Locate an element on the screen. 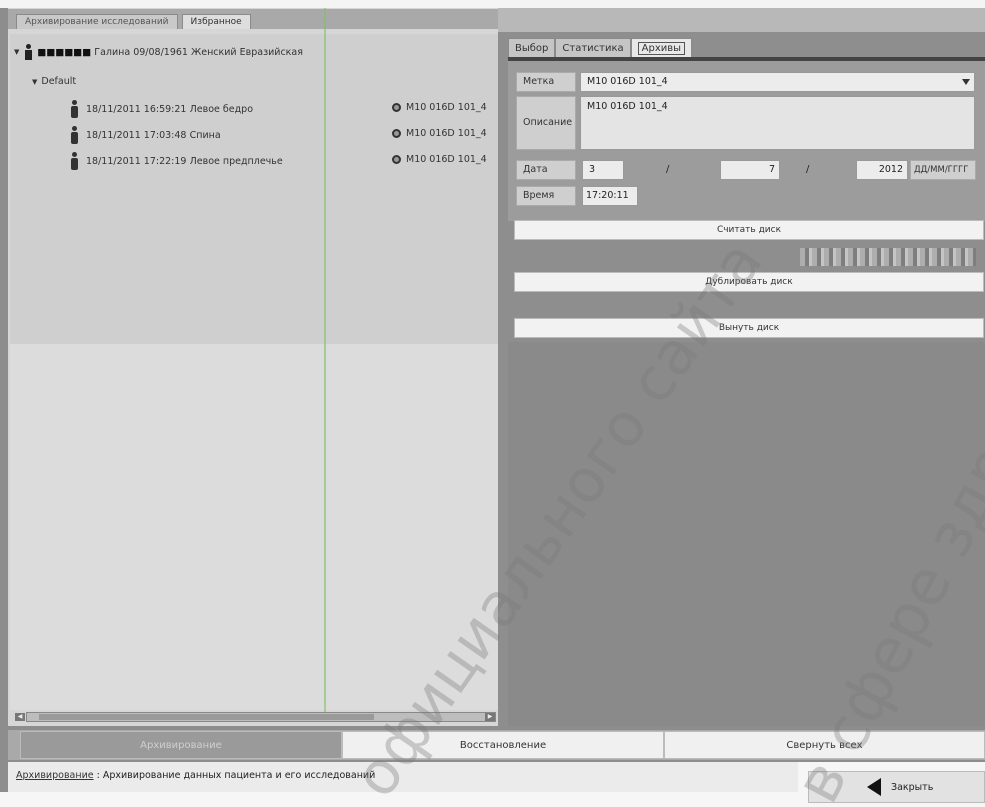 The image size is (985, 807). scroll-right-icon: ▶ is located at coordinates (490, 717).